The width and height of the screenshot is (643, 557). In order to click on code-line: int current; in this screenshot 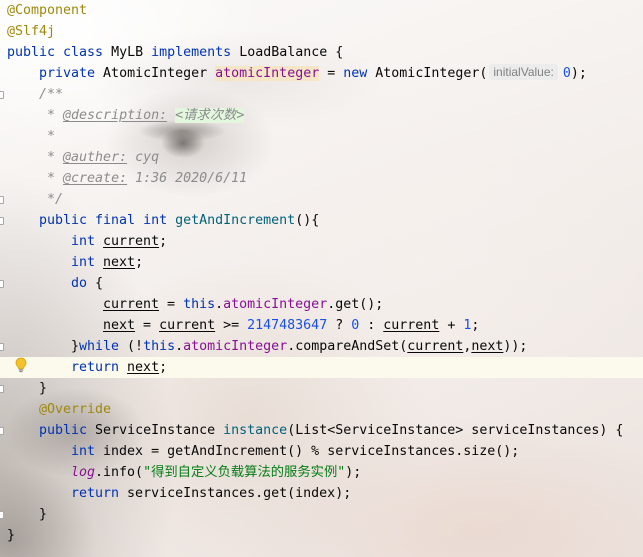, I will do `click(321, 241)`.